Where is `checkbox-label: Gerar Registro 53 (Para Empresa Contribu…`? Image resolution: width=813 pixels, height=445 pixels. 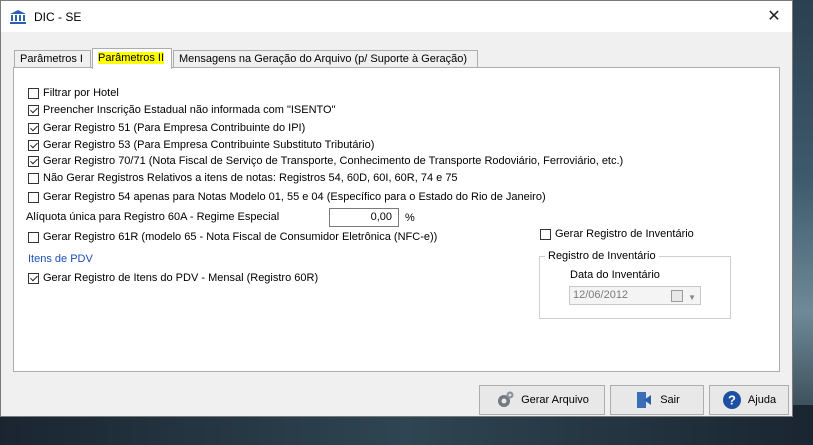
checkbox-label: Gerar Registro 53 (Para Empresa Contribu… is located at coordinates (209, 145).